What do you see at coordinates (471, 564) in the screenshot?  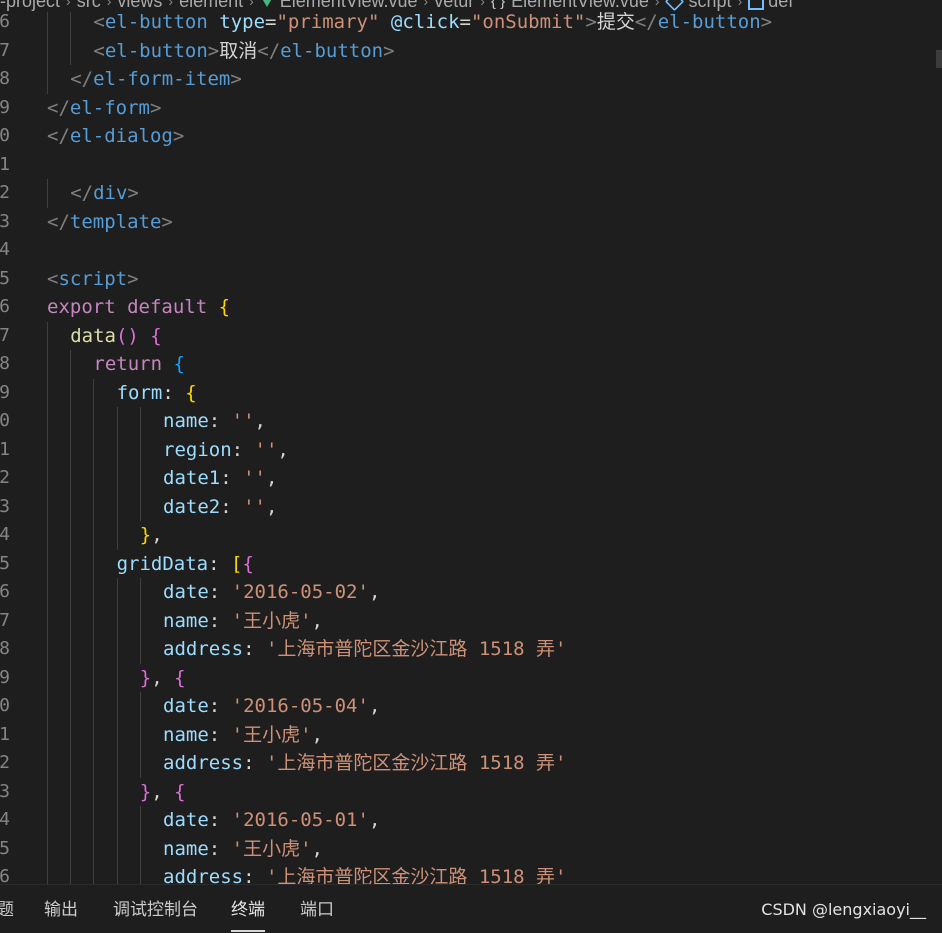 I see `code-line: 5 gridData: [{` at bounding box center [471, 564].